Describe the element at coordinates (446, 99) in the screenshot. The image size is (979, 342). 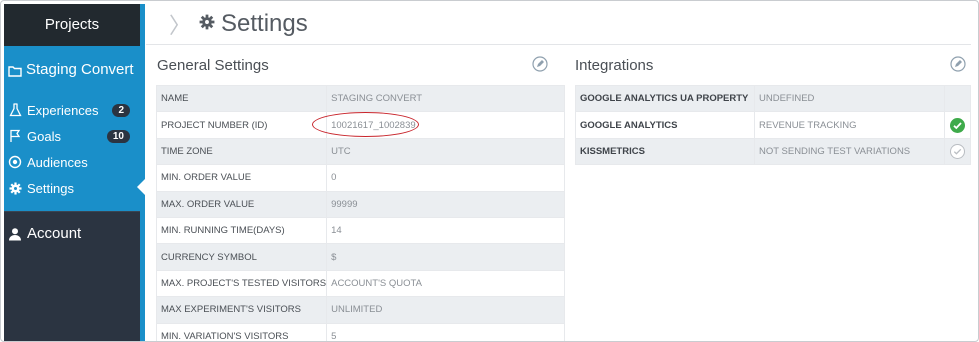
I see `setting-value: STAGING CONVERT` at that location.